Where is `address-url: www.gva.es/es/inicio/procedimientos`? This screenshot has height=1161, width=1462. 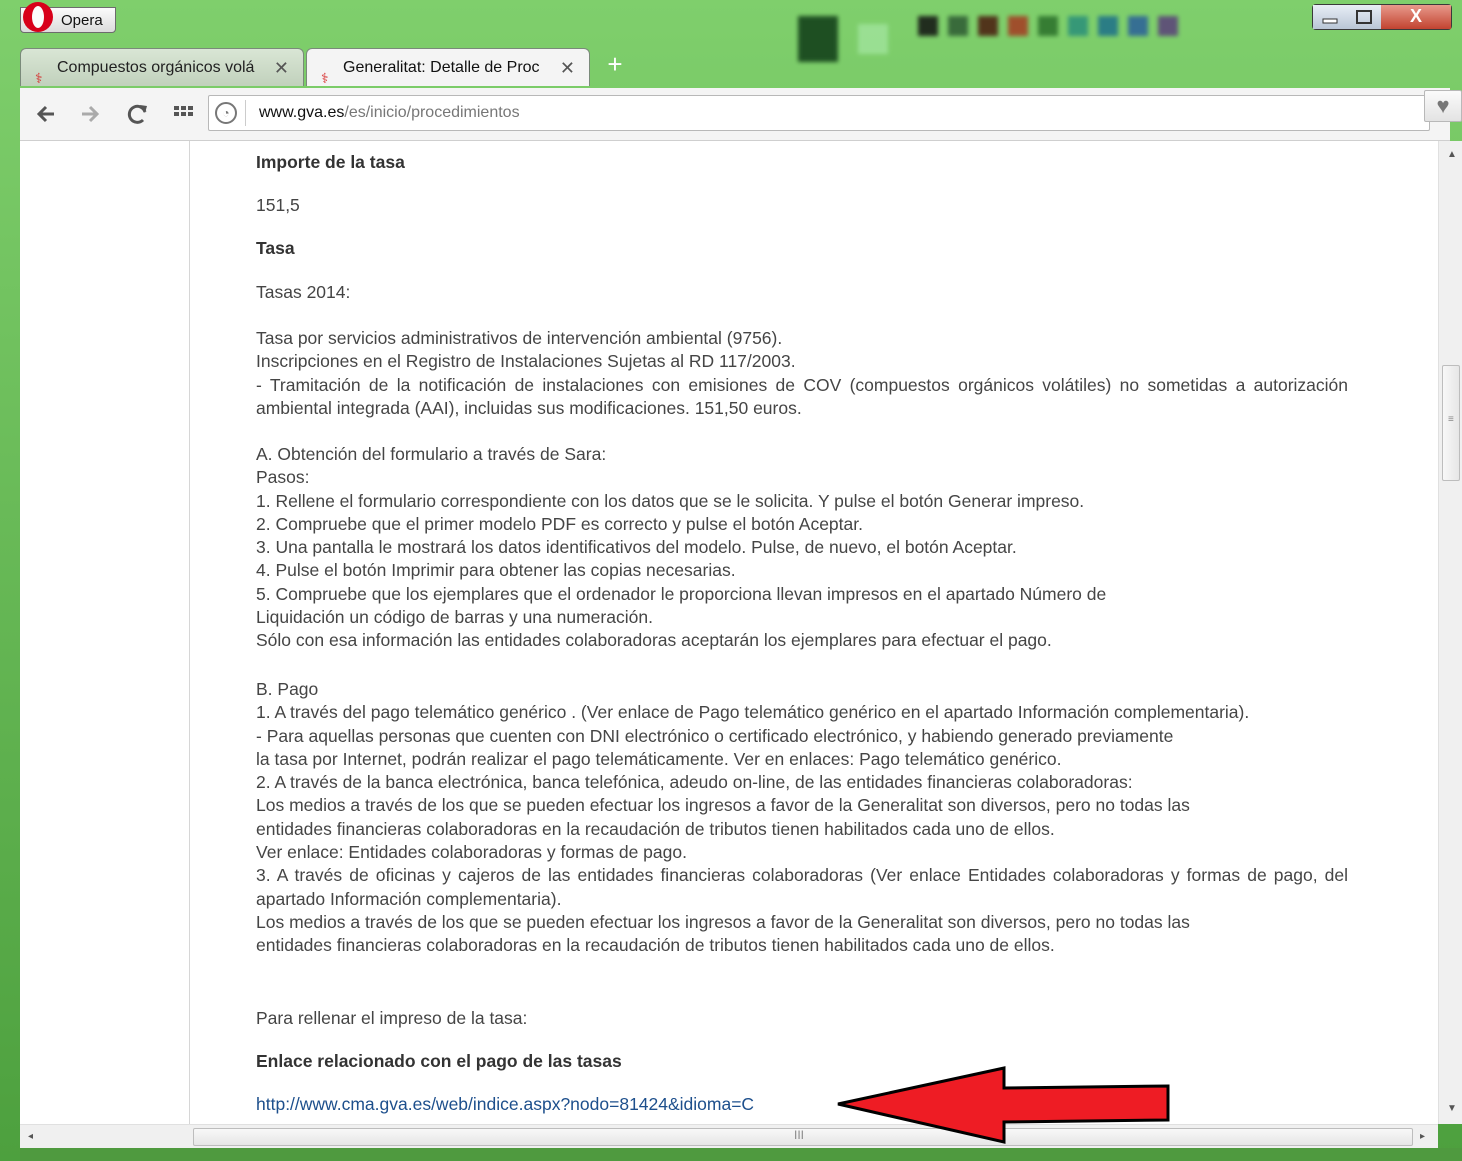 address-url: www.gva.es/es/inicio/procedimientos is located at coordinates (389, 113).